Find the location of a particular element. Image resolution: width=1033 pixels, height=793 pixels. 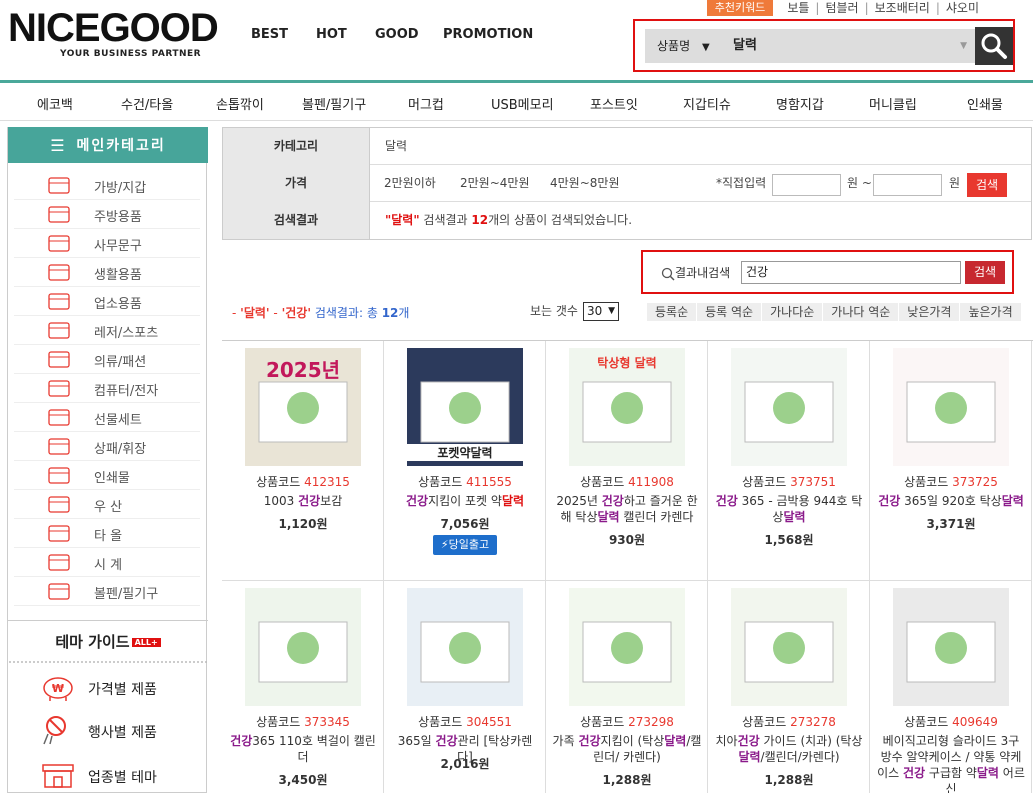

product-card: 상품코드 373751 건강 365 - 금박용 944호 탁상달력 1,568원 is located at coordinates (789, 461).